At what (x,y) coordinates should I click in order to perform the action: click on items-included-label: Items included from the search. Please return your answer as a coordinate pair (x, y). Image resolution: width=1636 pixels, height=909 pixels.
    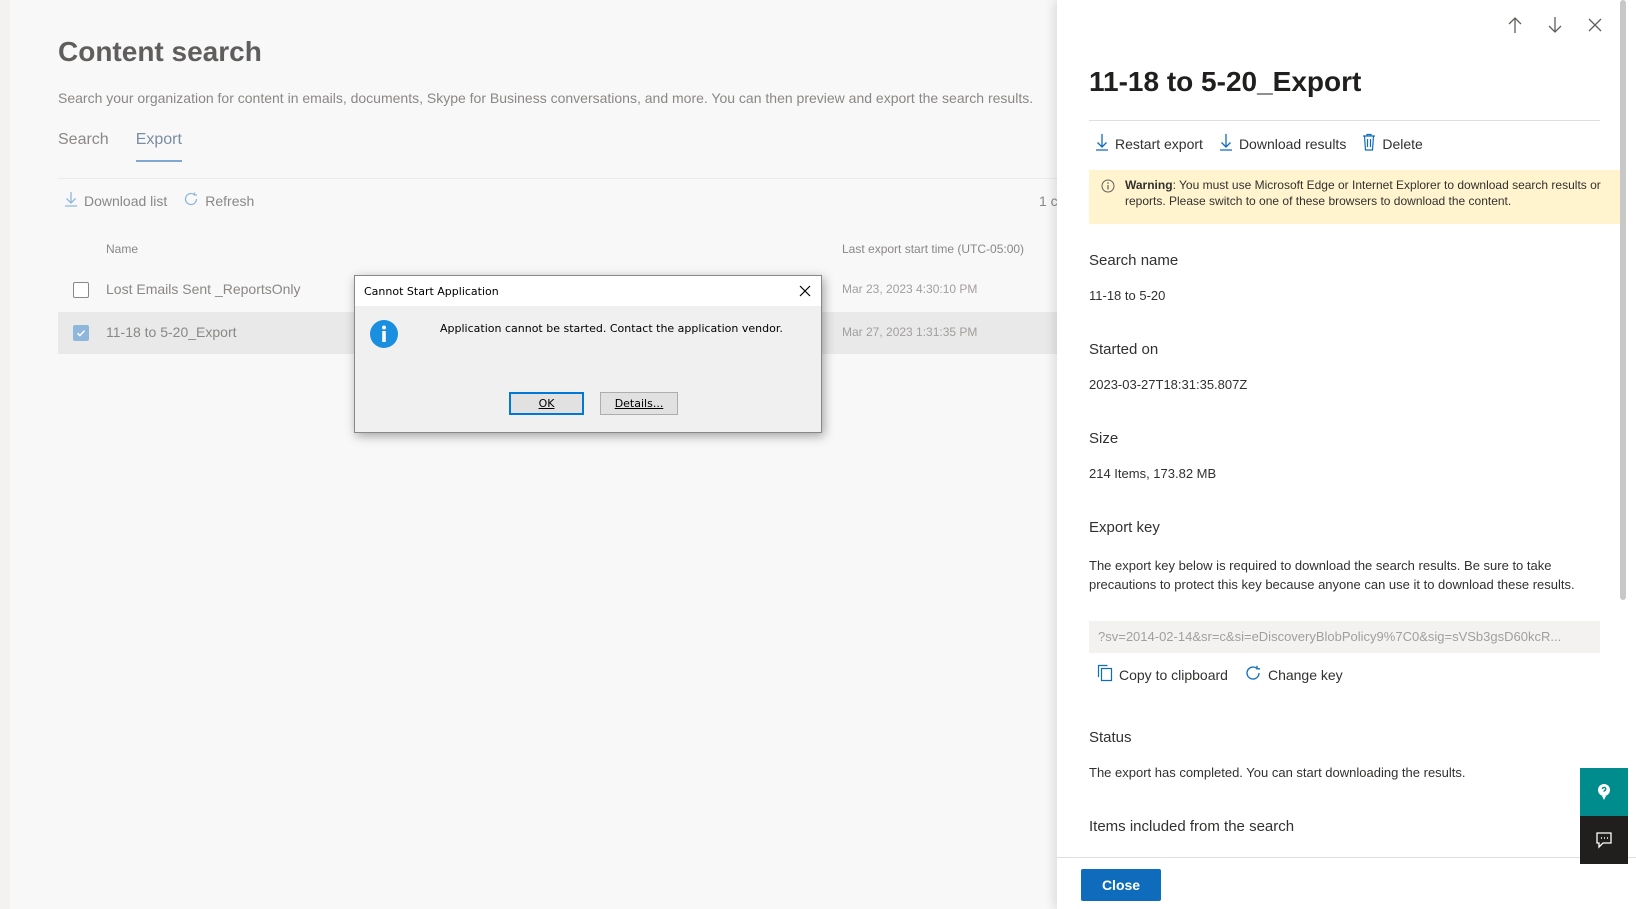
    Looking at the image, I should click on (1192, 826).